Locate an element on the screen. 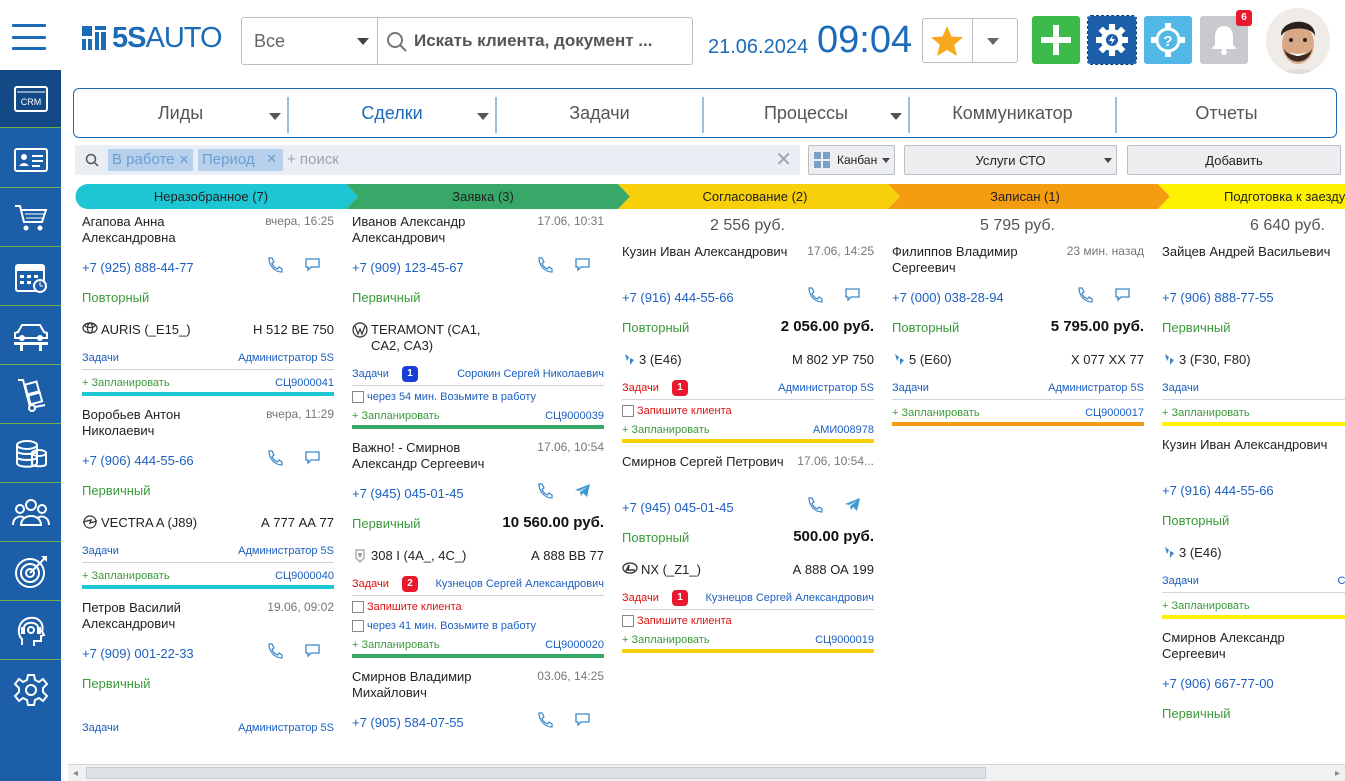 The image size is (1345, 781). client-name: Смирнов Владимир Михайлович is located at coordinates (437, 685).